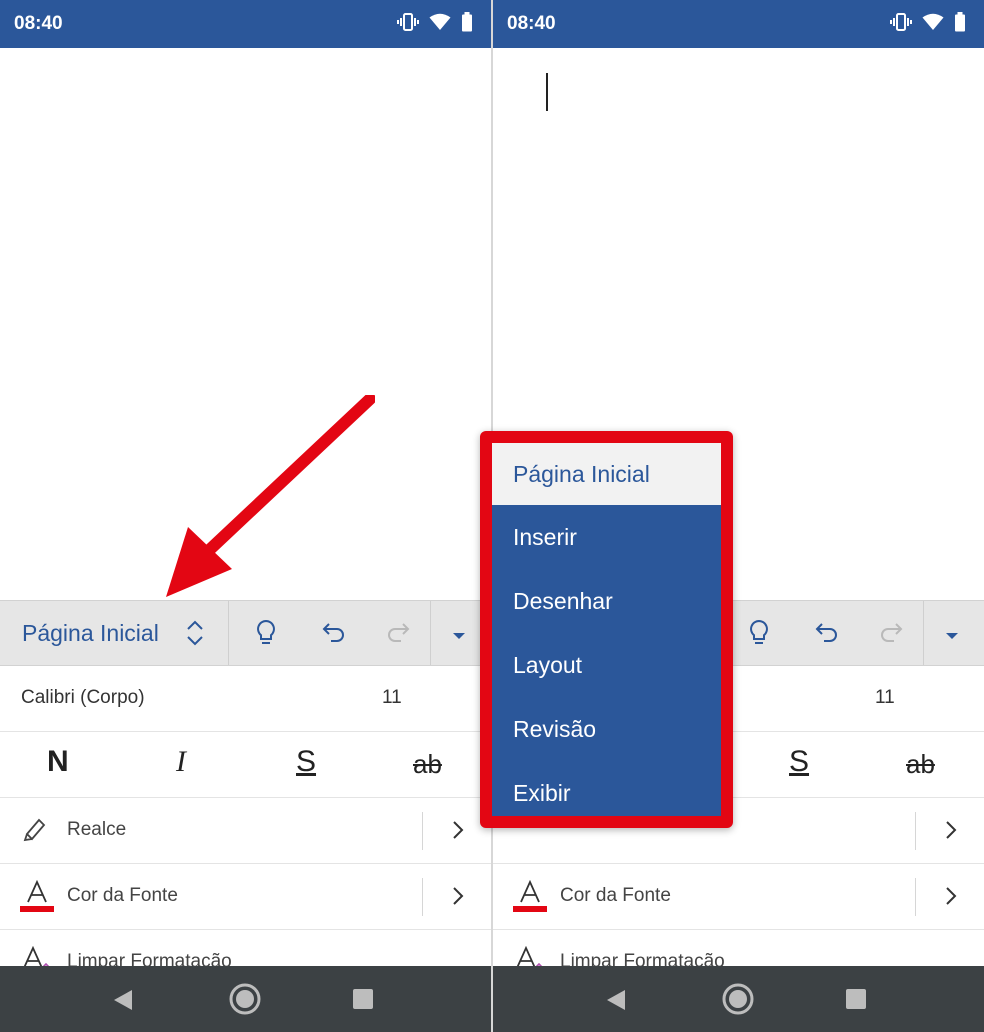 This screenshot has width=984, height=1032. What do you see at coordinates (245, 765) in the screenshot?
I see `format-row: N I S ab` at bounding box center [245, 765].